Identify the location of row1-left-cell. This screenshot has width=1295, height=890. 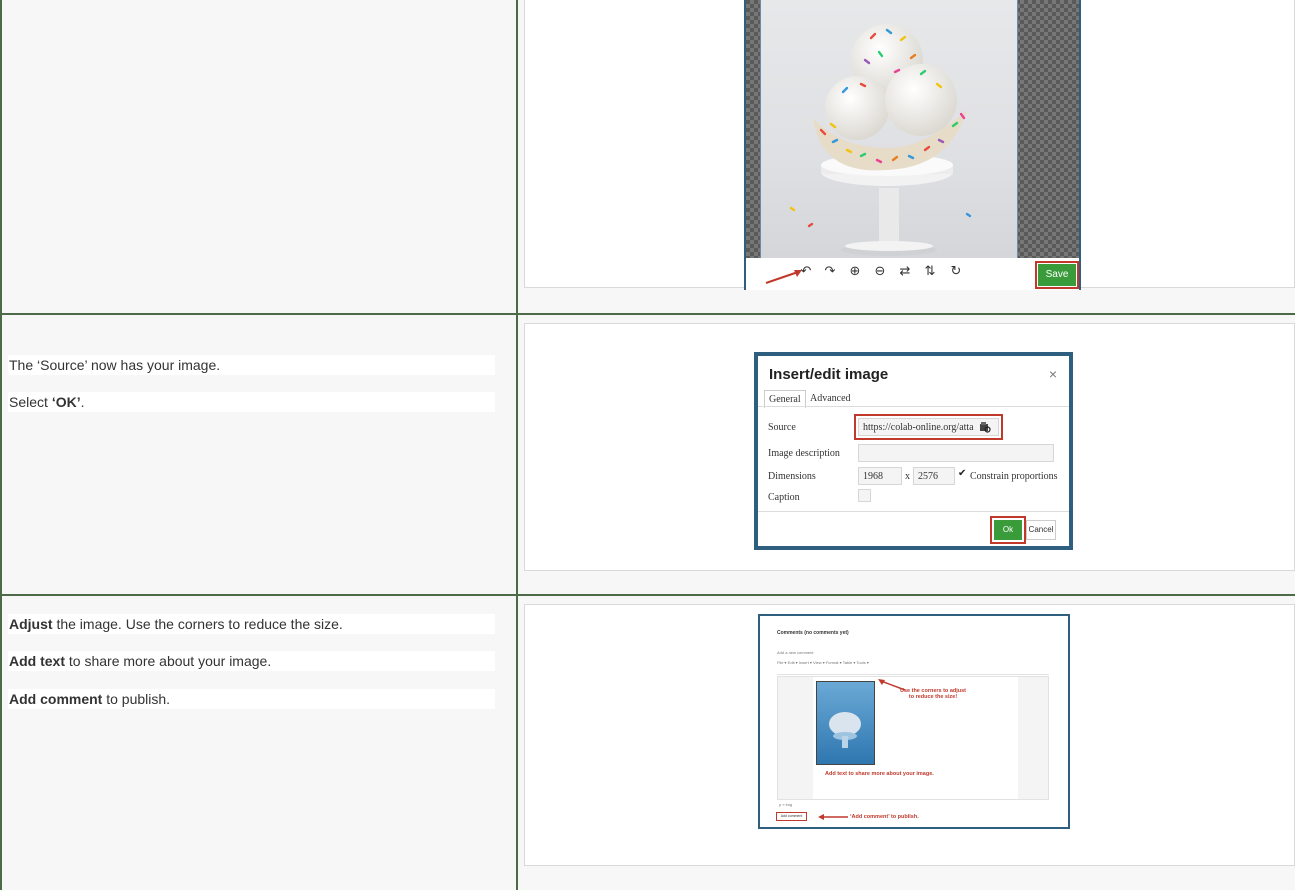
(258, 156).